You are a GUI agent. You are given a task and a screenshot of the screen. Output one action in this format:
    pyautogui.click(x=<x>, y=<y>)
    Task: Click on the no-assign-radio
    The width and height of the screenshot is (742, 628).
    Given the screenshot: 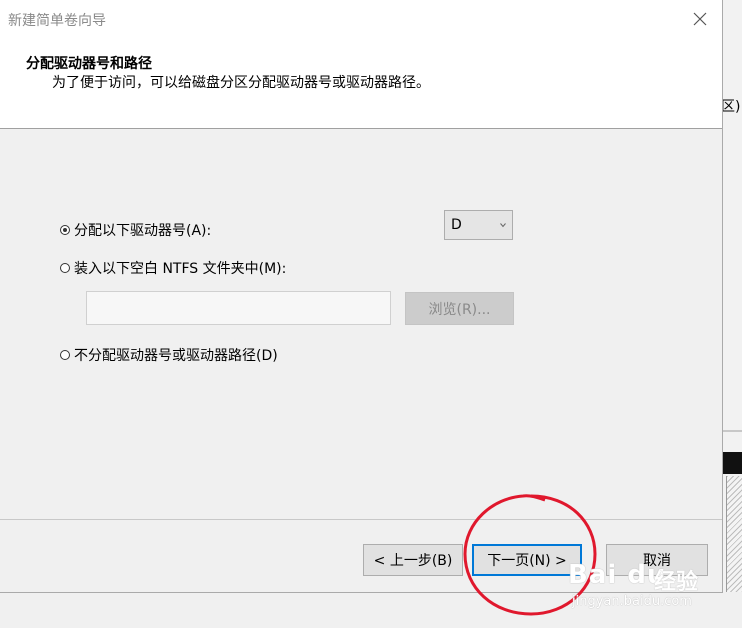 What is the action you would take?
    pyautogui.click(x=65, y=355)
    